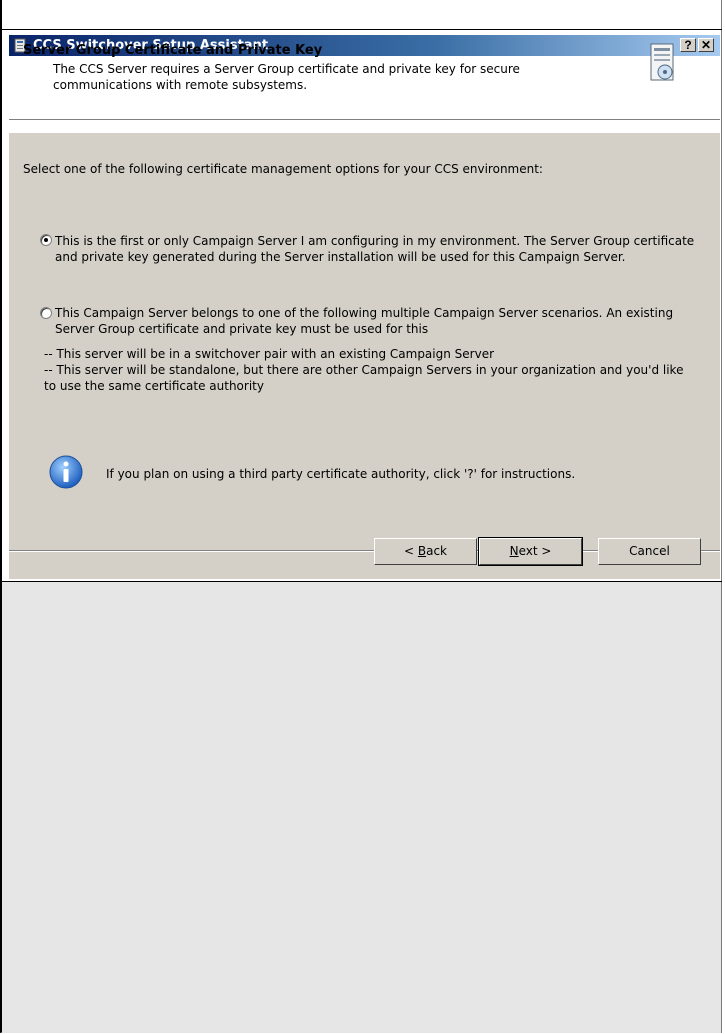 Image resolution: width=725 pixels, height=1034 pixels. Describe the element at coordinates (706, 45) in the screenshot. I see `close-button: ✕` at that location.